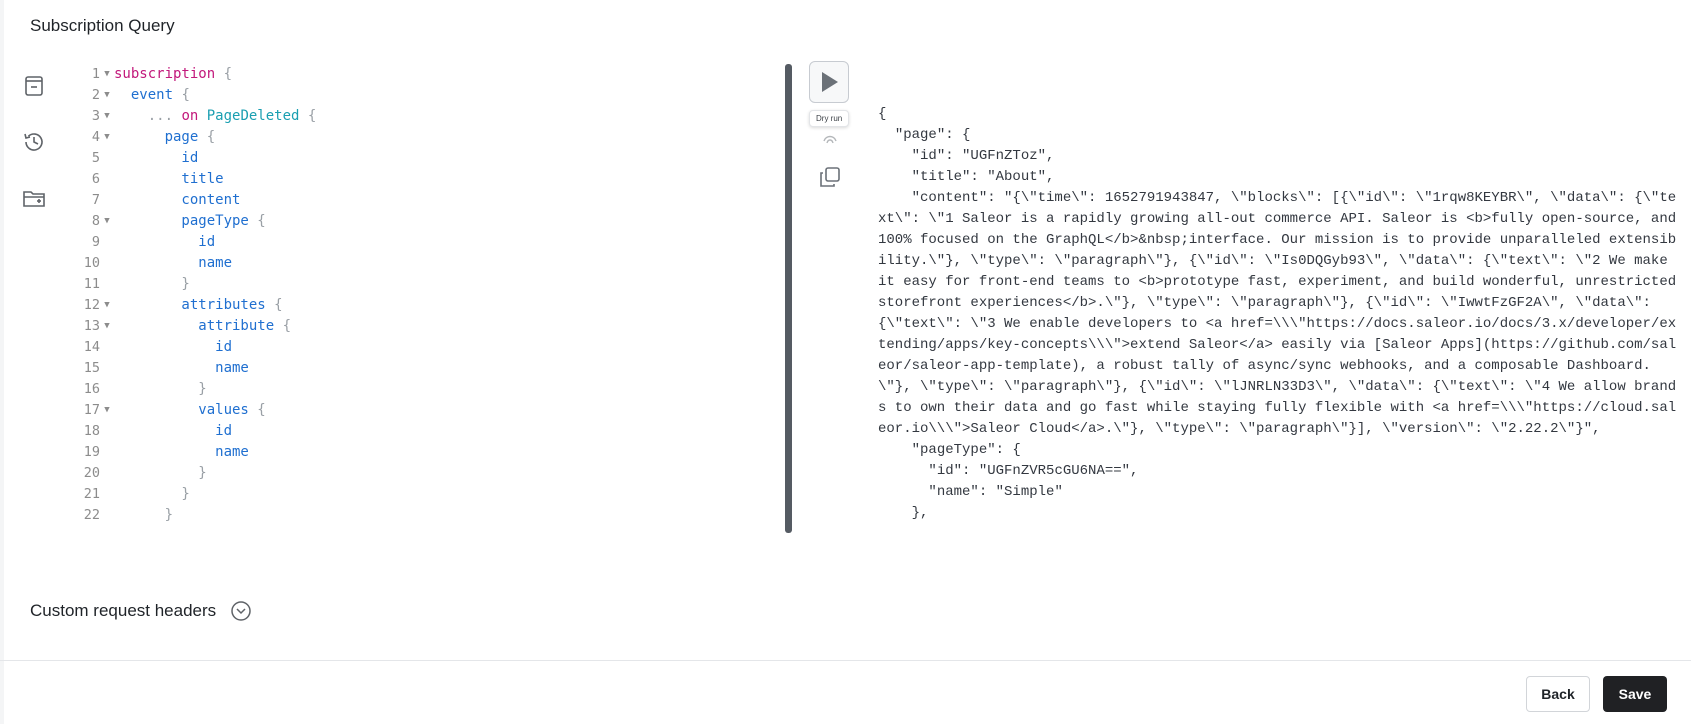 This screenshot has width=1691, height=724. Describe the element at coordinates (1008, 471) in the screenshot. I see `result-line: "id": "UGFnZVR5cGU6NA==",` at that location.